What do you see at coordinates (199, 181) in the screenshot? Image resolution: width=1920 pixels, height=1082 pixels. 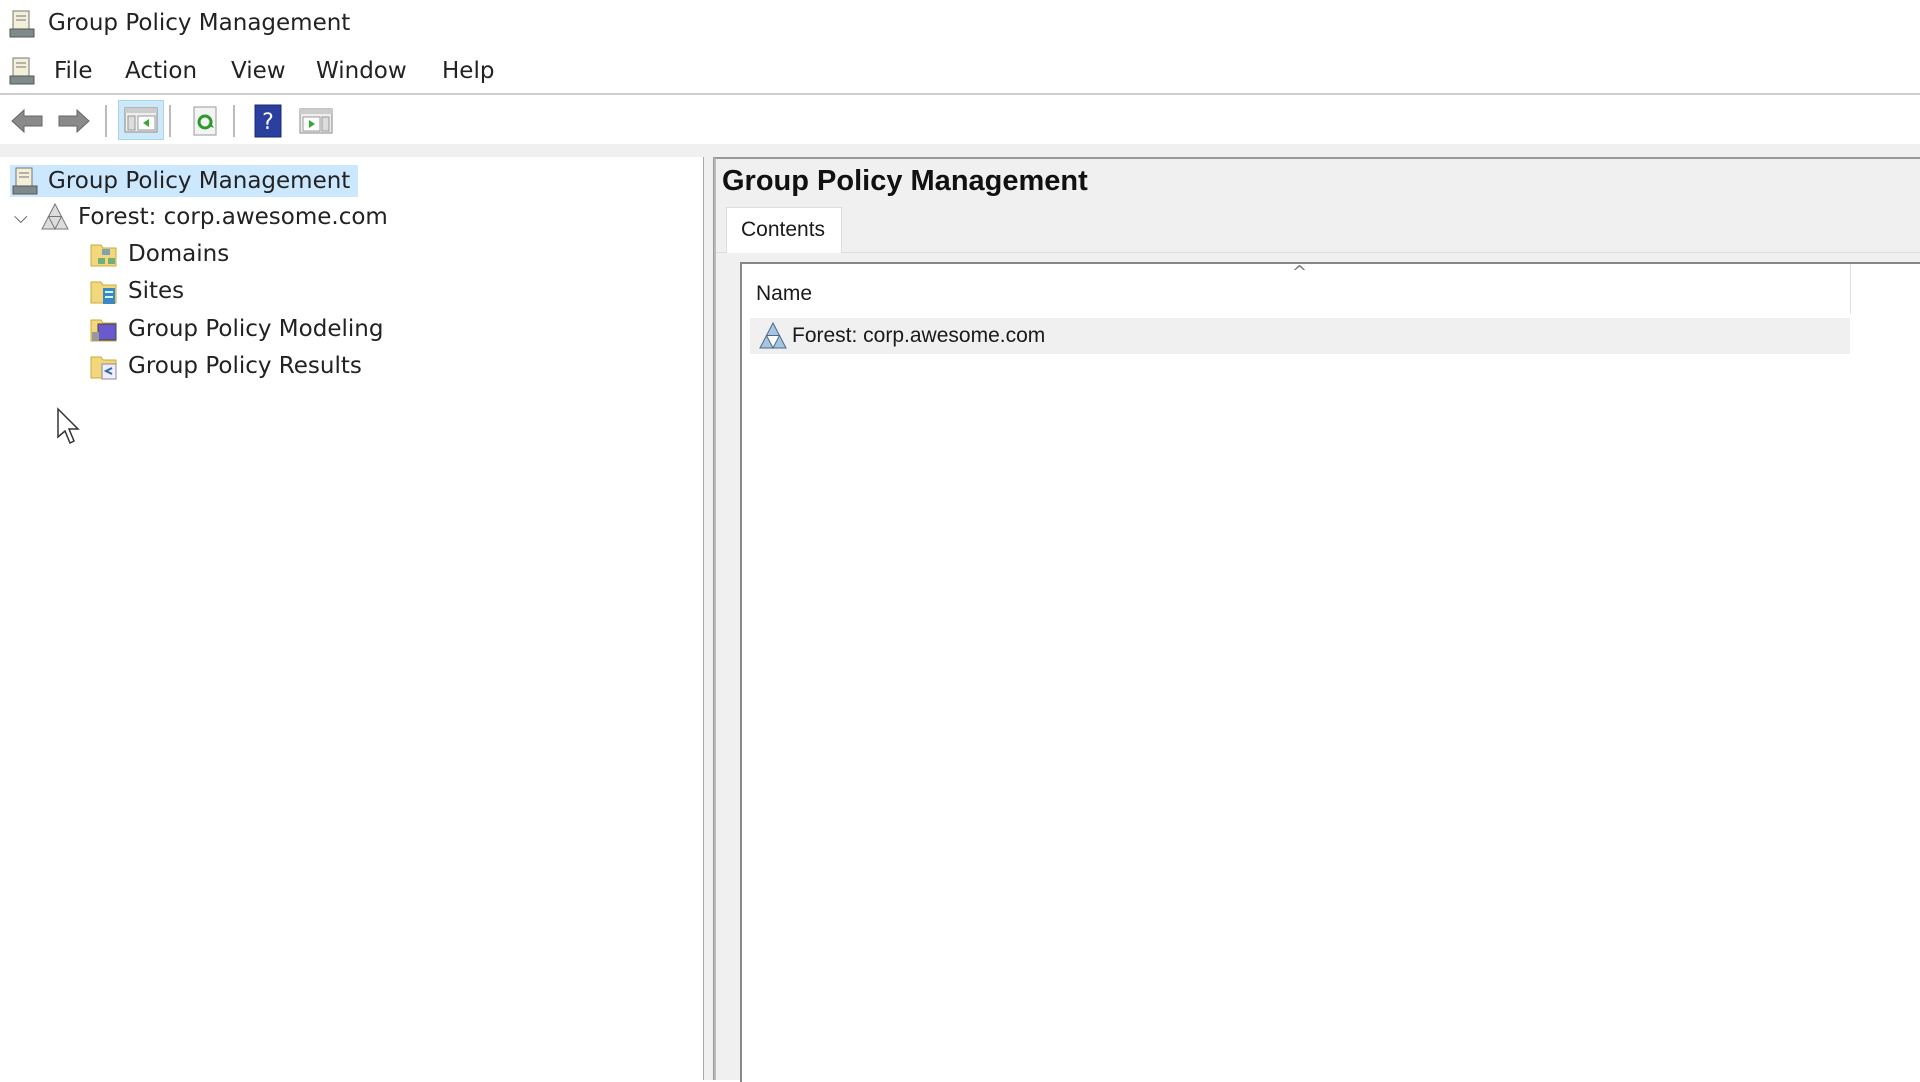 I see `tree-item-label: Group Policy Management` at bounding box center [199, 181].